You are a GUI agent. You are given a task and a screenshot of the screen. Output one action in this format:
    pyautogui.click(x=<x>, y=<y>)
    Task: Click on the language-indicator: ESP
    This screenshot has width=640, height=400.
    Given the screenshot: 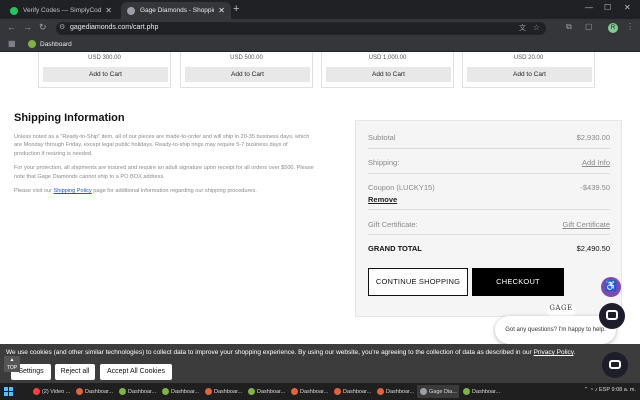 What is the action you would take?
    pyautogui.click(x=604, y=390)
    